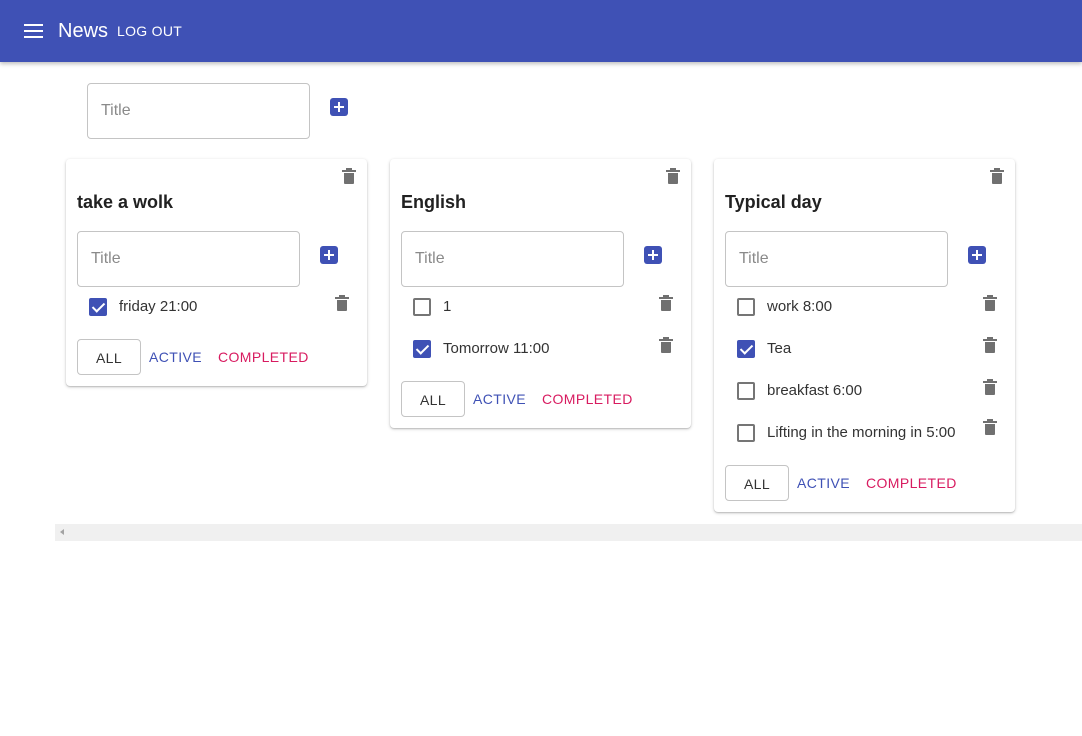  Describe the element at coordinates (447, 306) in the screenshot. I see `task-label: 1` at that location.